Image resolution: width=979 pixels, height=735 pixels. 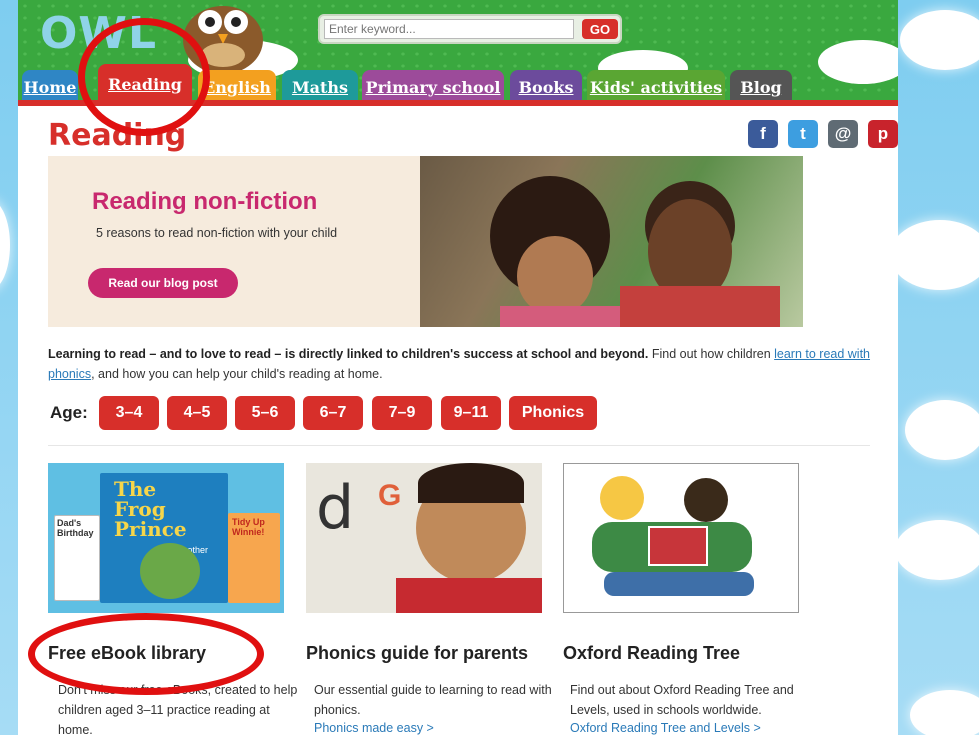 I want to click on divider, so click(x=459, y=445).